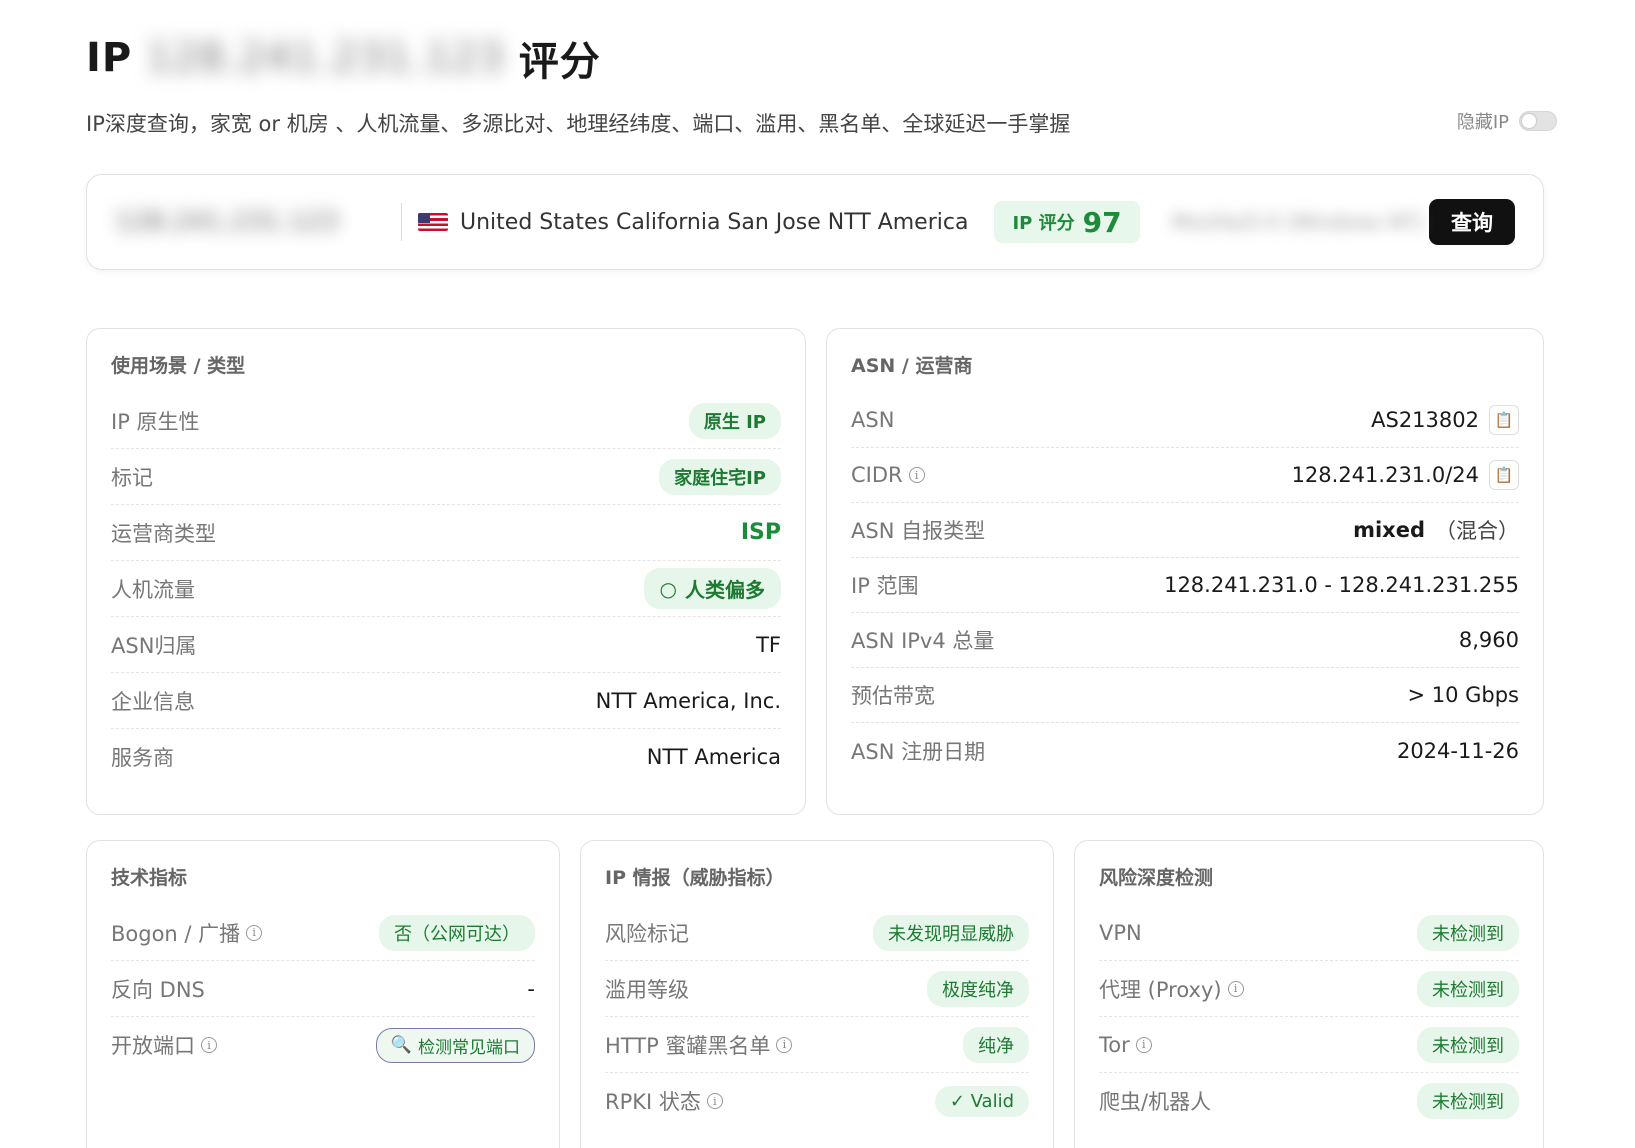  Describe the element at coordinates (885, 586) in the screenshot. I see `row-label: IP 范围` at that location.